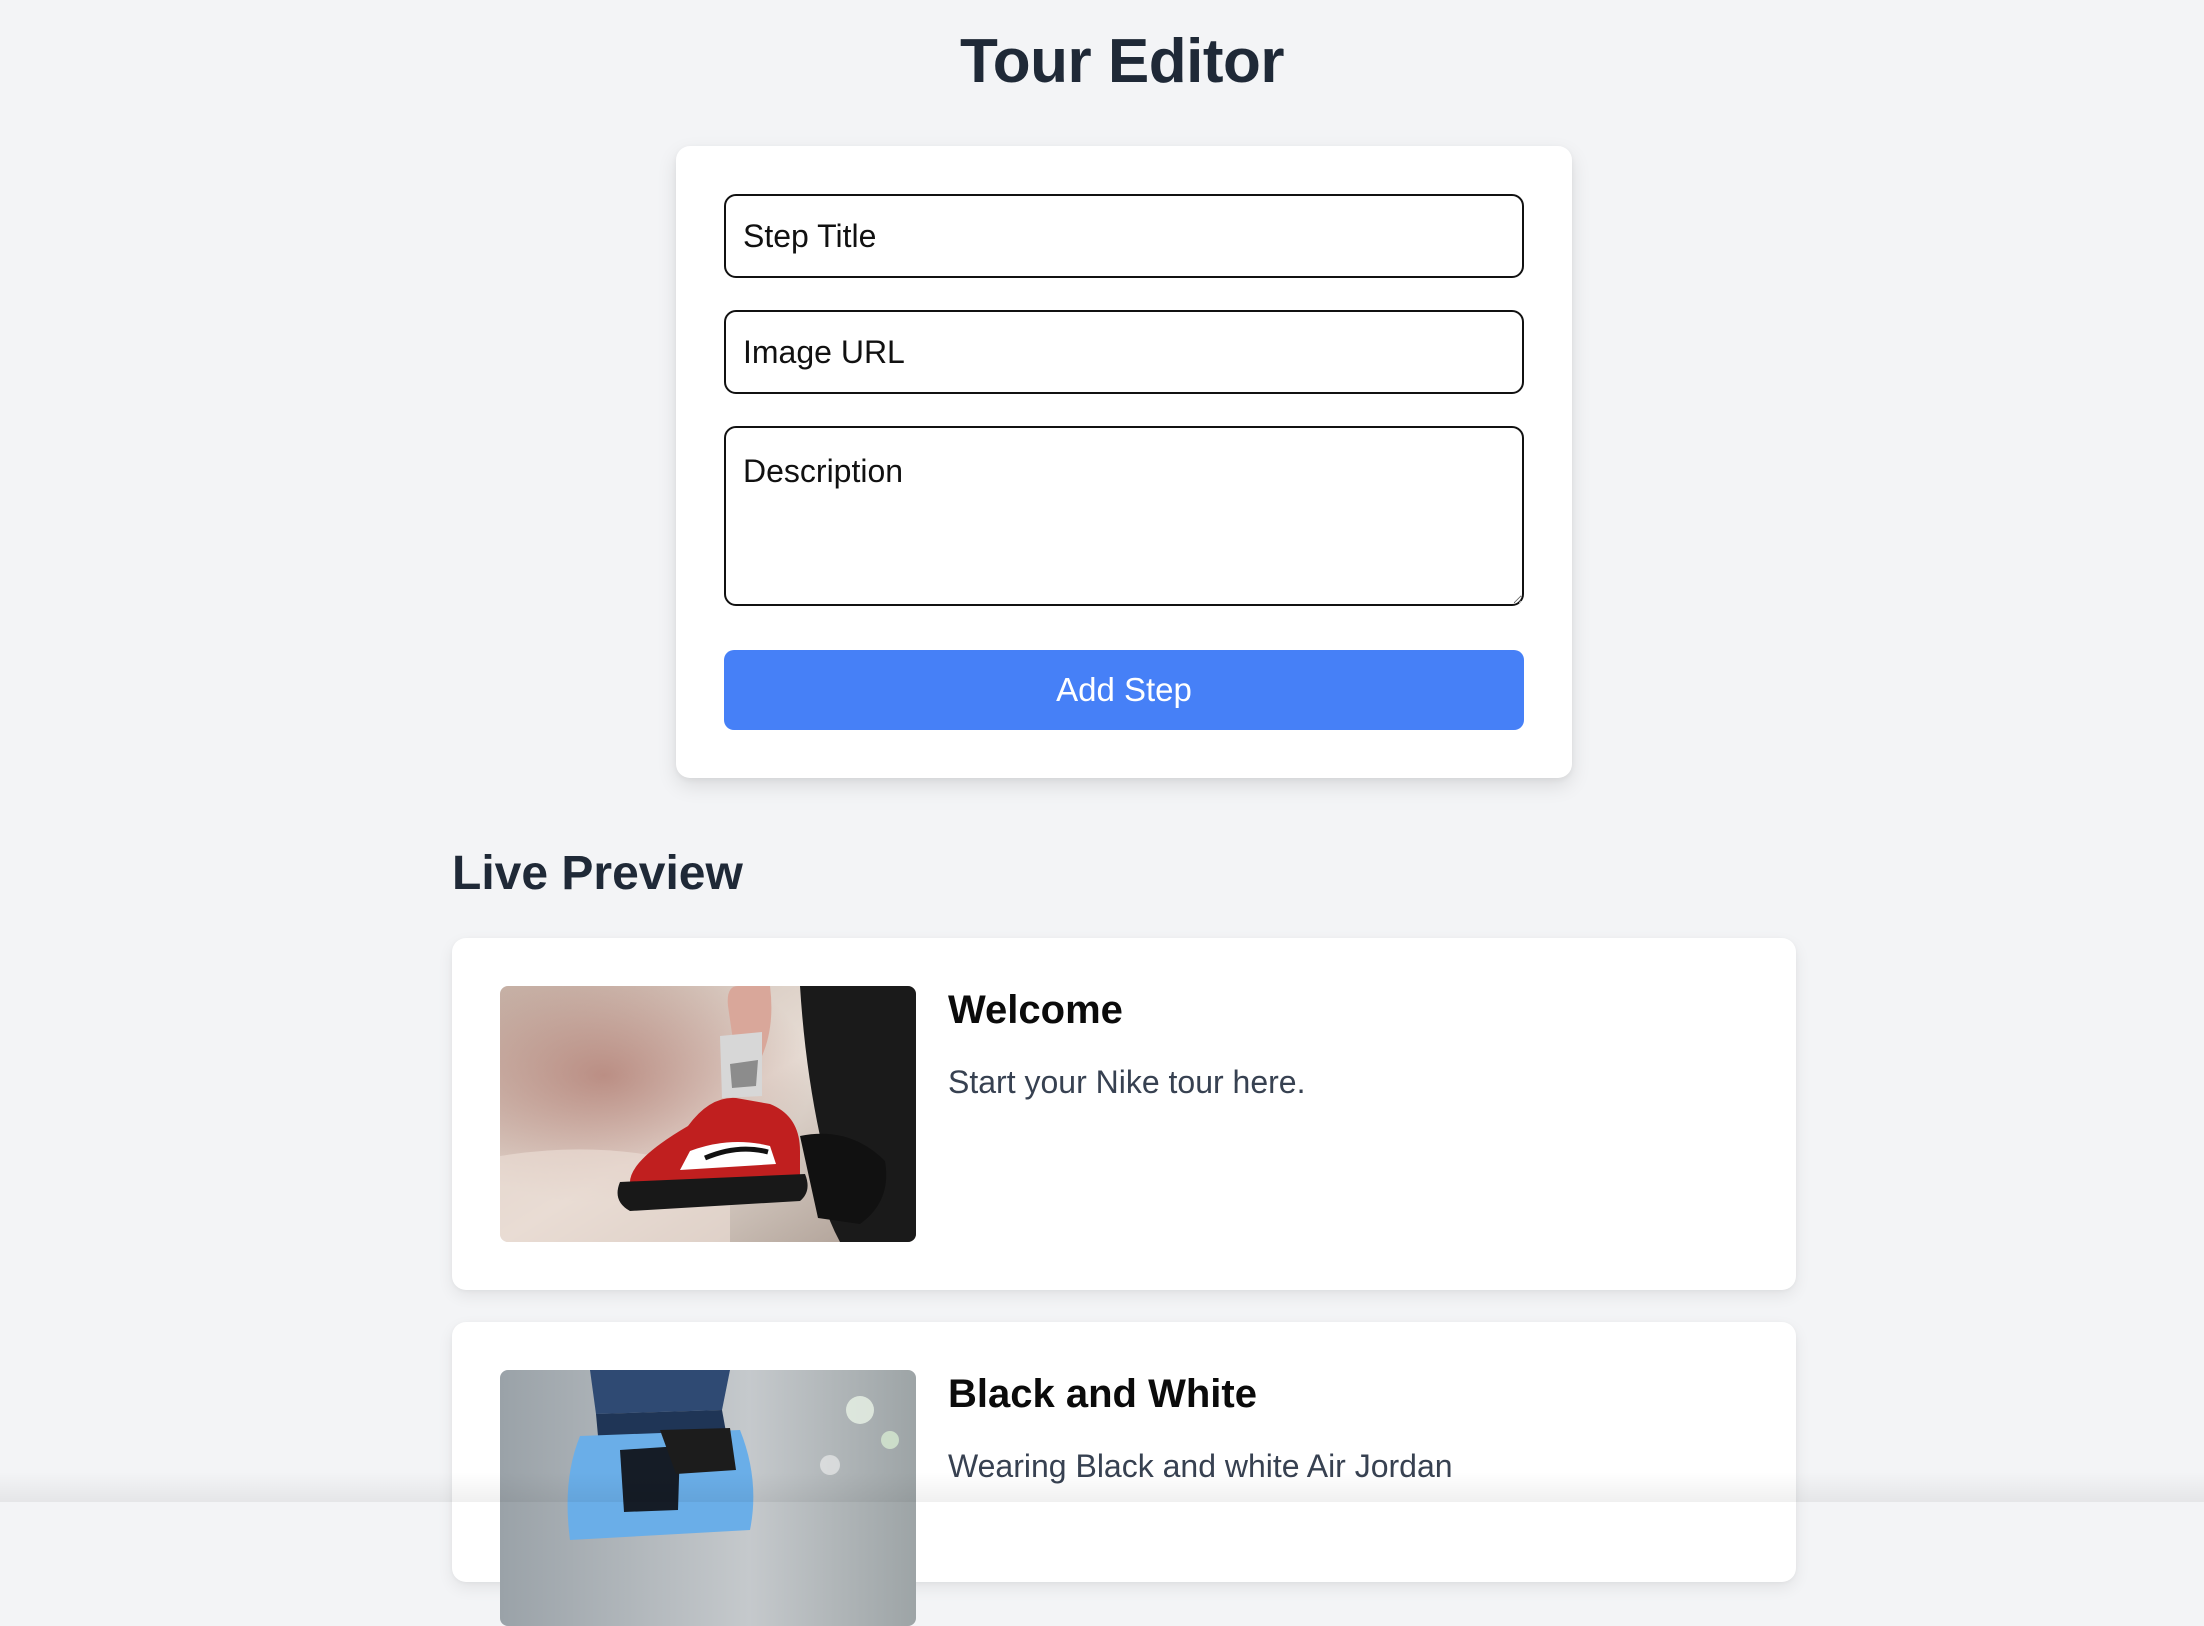 The width and height of the screenshot is (2204, 1626). What do you see at coordinates (1124, 1114) in the screenshot?
I see `preview-step-card: Welcome Start your Nike tour here.` at bounding box center [1124, 1114].